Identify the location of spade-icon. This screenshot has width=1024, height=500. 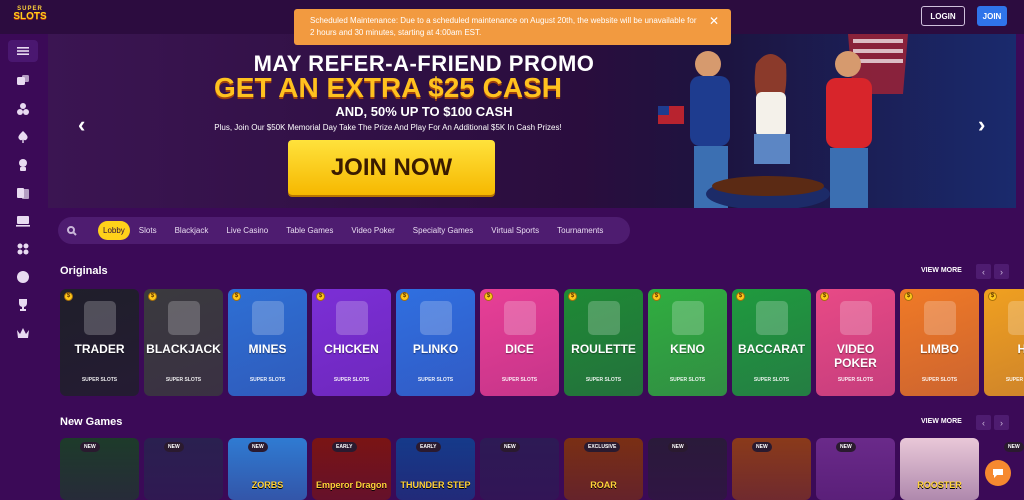
(23, 137).